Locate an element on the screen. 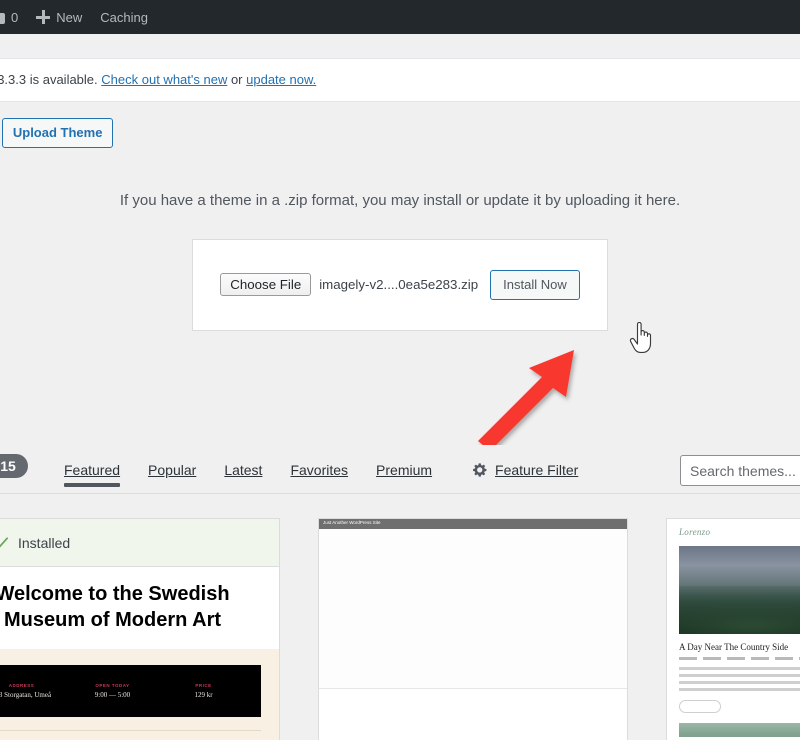 The height and width of the screenshot is (740, 800). selected-file-name: imagely-v2....0ea5e283.zip is located at coordinates (399, 284).